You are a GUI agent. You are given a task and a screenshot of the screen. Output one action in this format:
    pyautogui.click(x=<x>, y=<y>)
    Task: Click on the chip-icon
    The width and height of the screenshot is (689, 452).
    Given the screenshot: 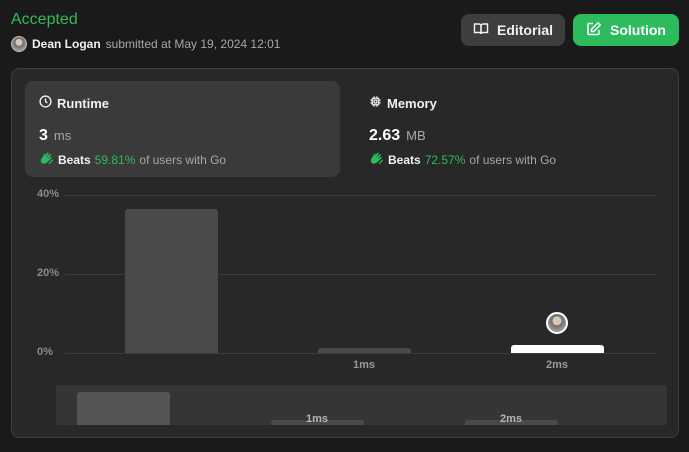 What is the action you would take?
    pyautogui.click(x=375, y=103)
    